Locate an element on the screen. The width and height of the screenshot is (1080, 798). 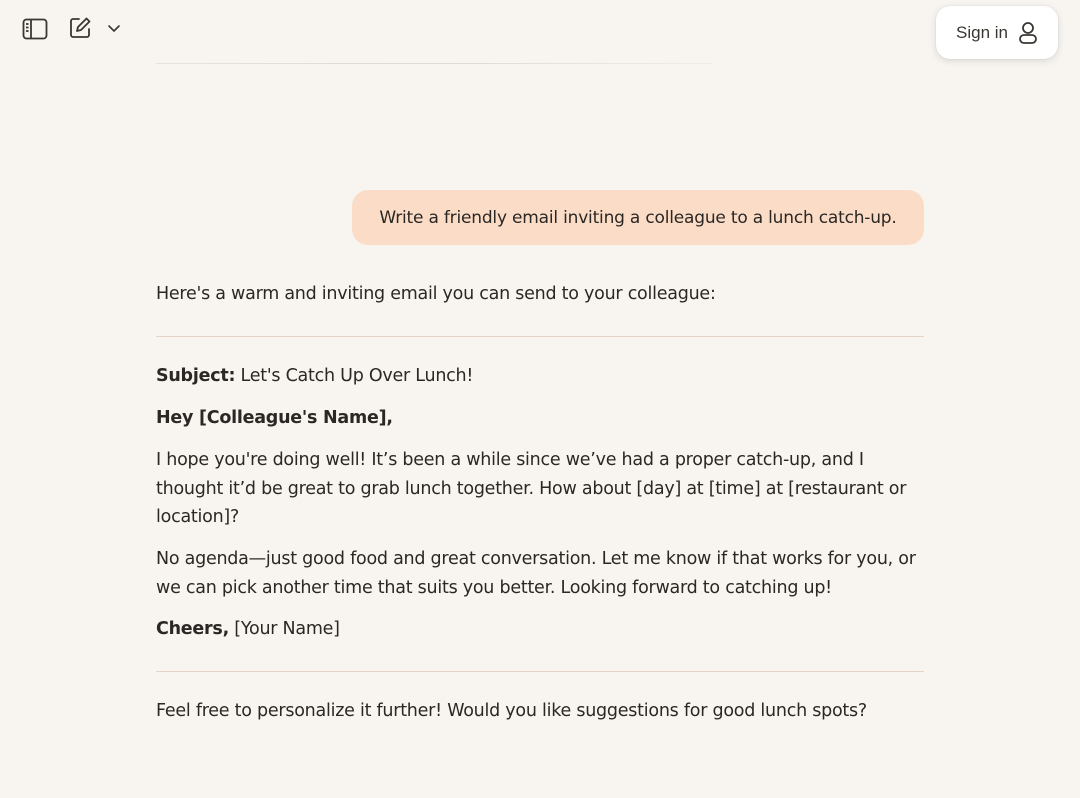
top-bar: Sign in is located at coordinates (540, 32).